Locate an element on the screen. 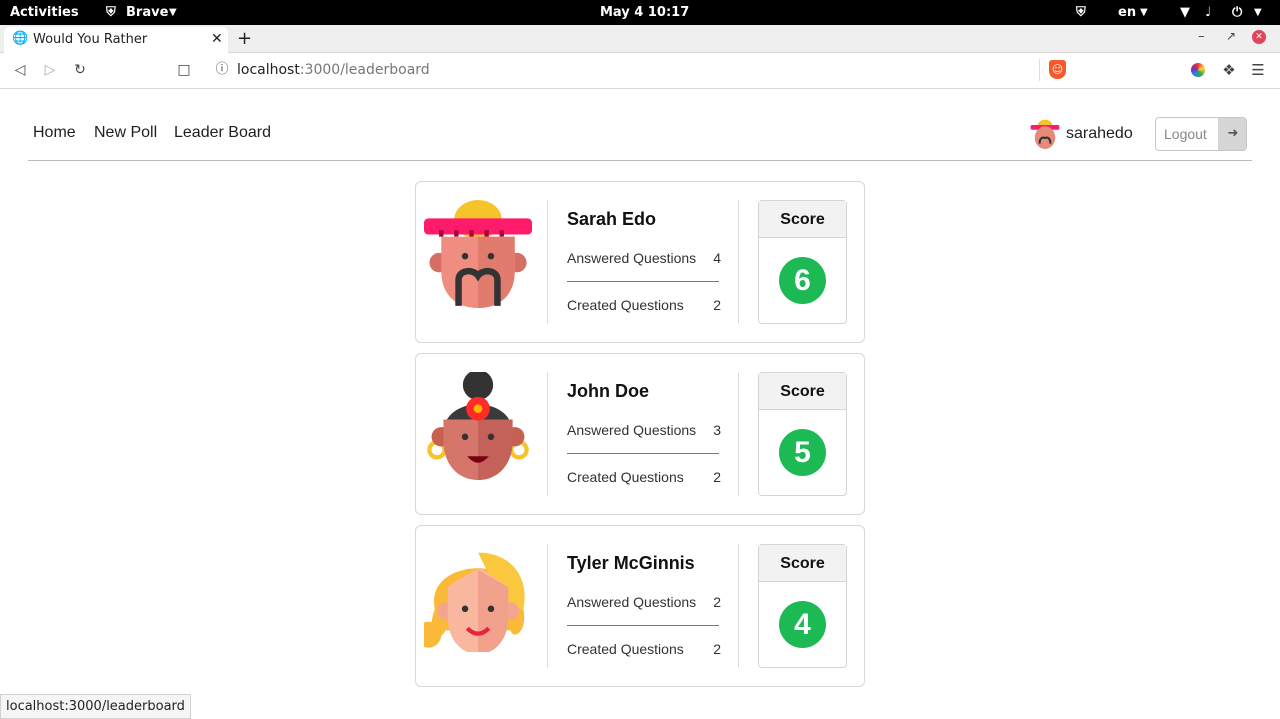  brave-icon: ⛨ is located at coordinates (111, 12).